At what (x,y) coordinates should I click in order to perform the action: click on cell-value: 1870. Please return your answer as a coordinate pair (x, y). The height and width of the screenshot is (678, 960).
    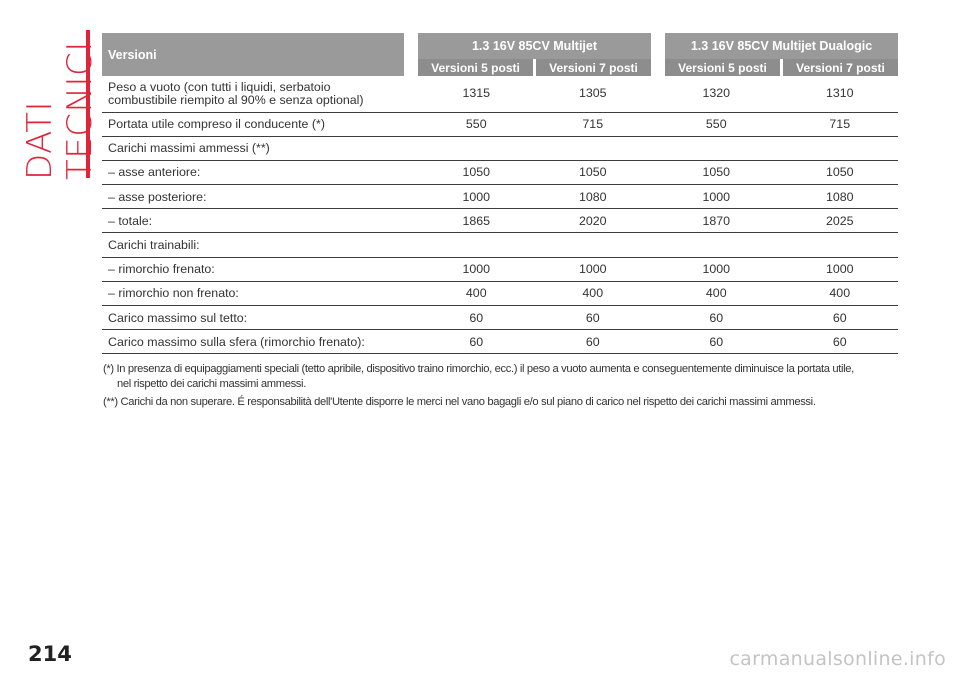
    Looking at the image, I should click on (716, 221).